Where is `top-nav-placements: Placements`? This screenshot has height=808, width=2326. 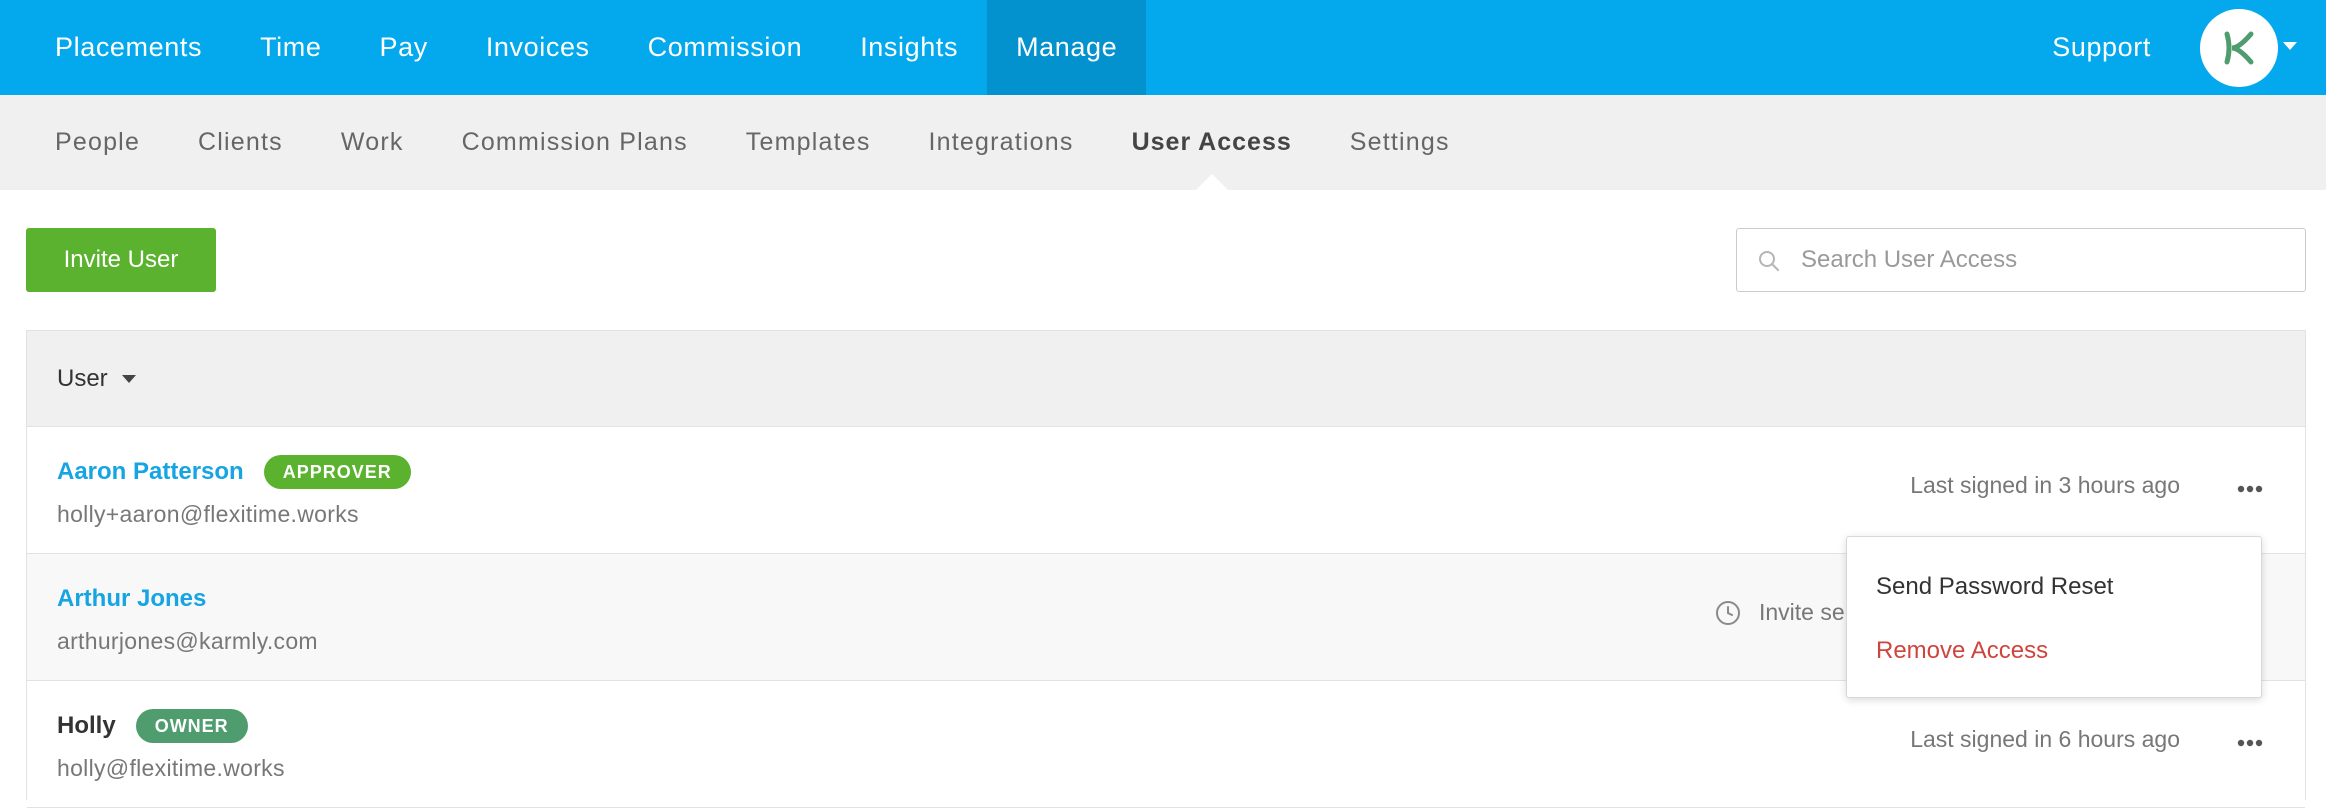 top-nav-placements: Placements is located at coordinates (128, 47).